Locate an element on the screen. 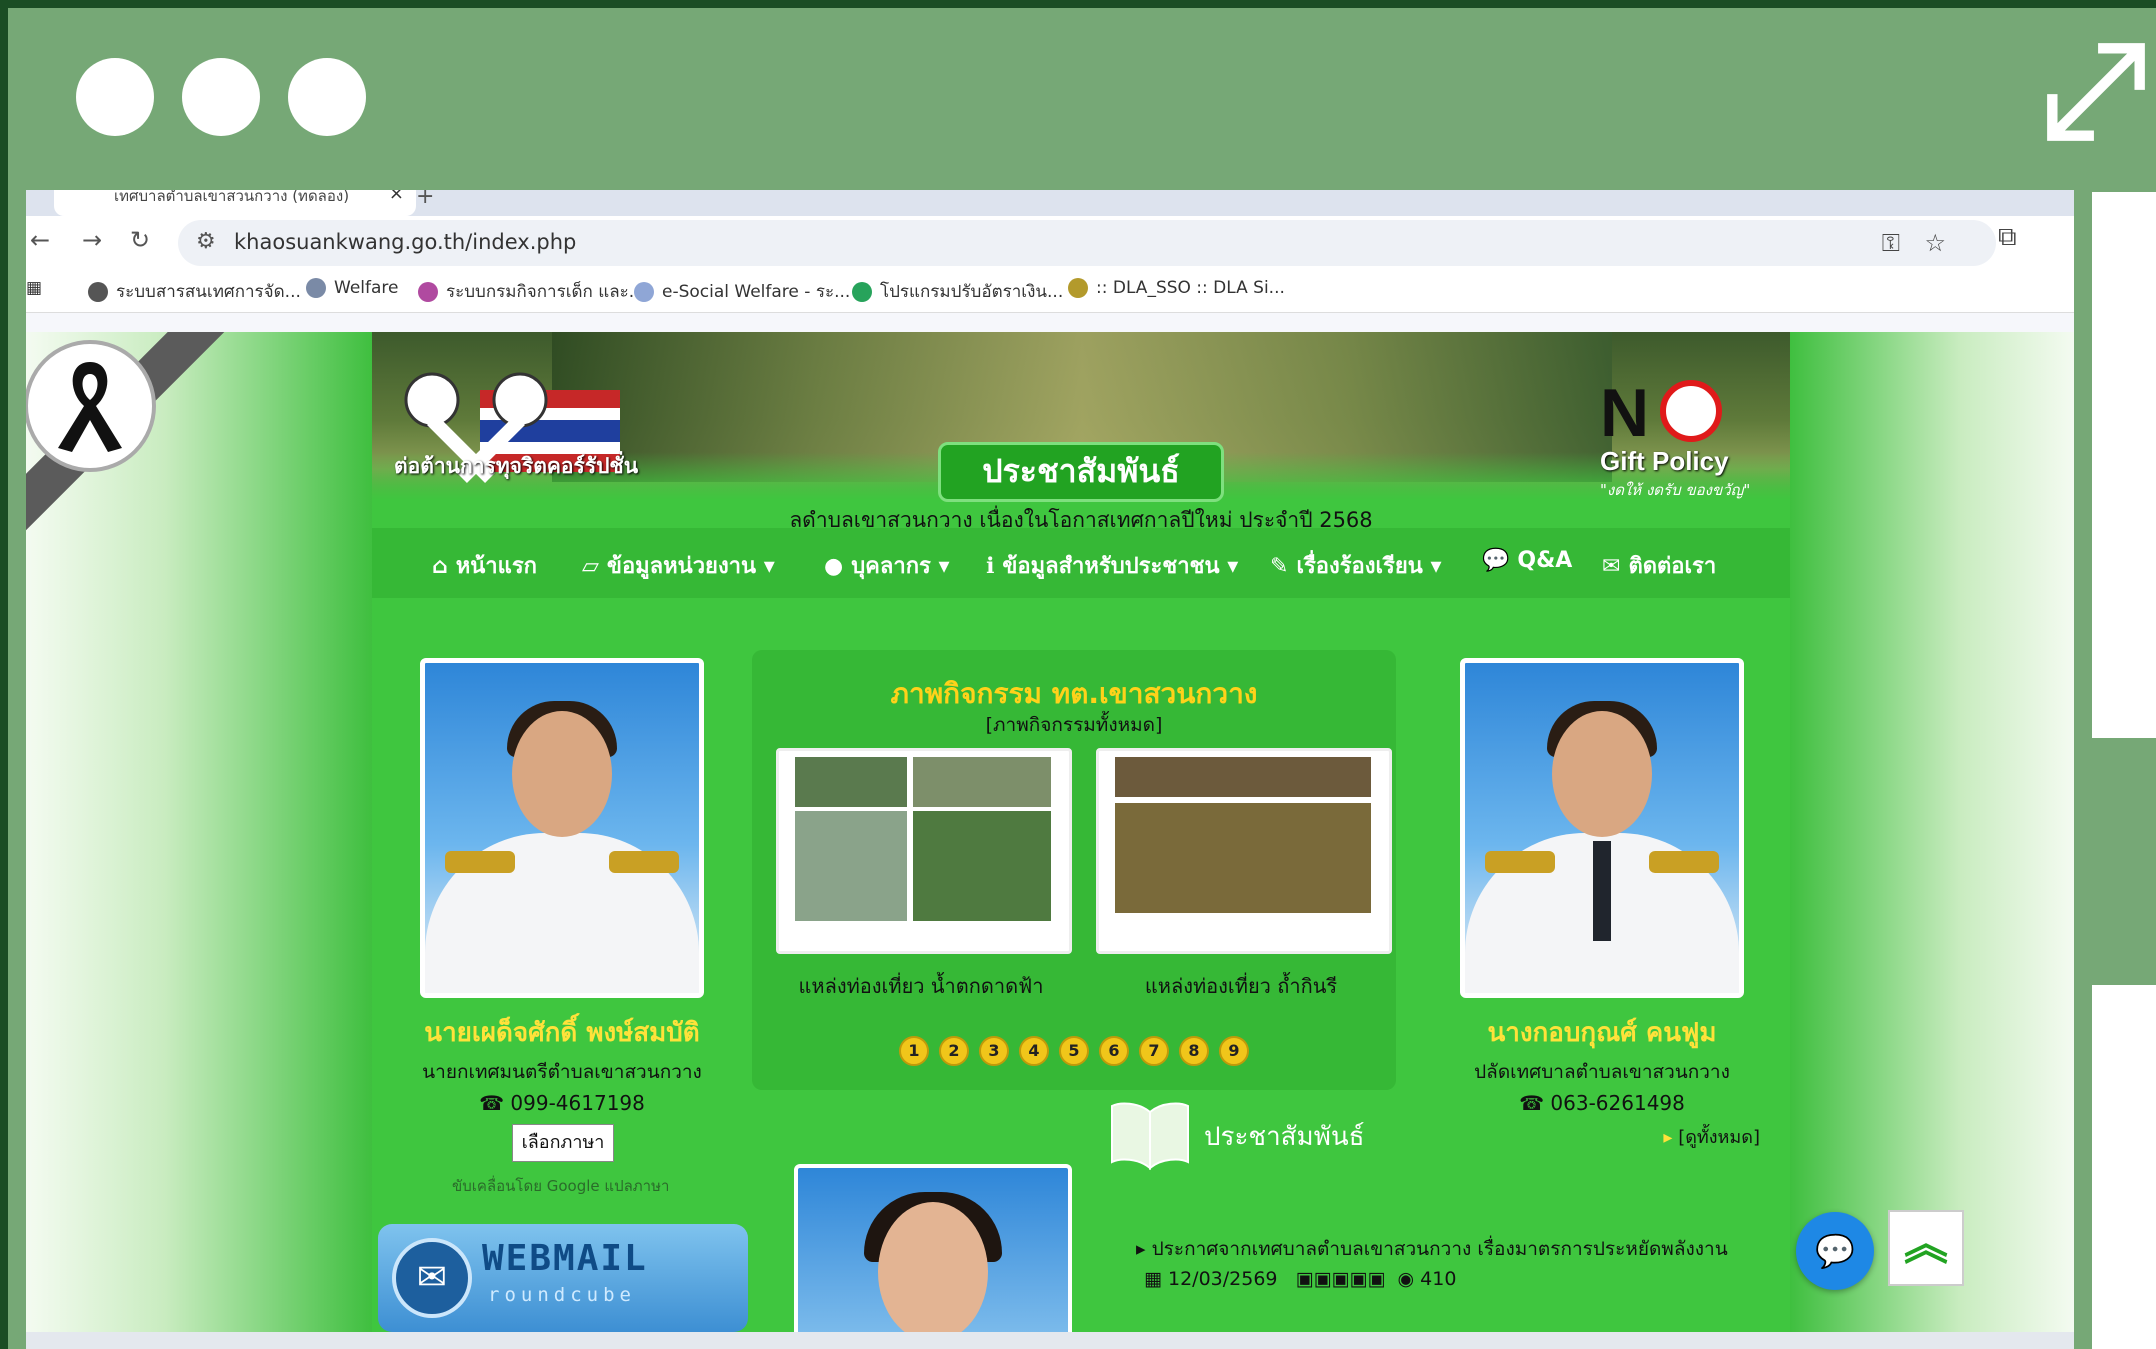  language-select-button: เลือกภาษา is located at coordinates (563, 1143).